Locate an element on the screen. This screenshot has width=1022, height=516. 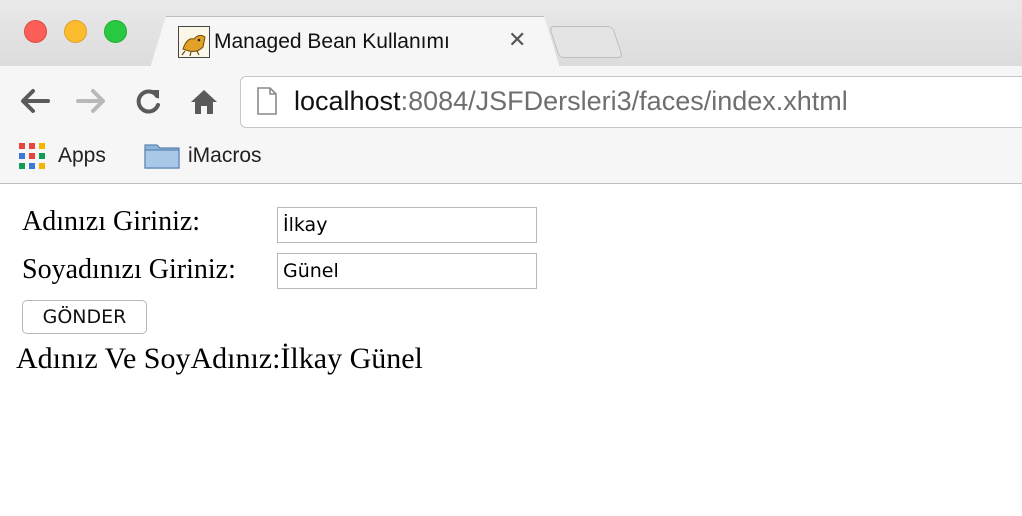
reload-icon is located at coordinates (148, 103).